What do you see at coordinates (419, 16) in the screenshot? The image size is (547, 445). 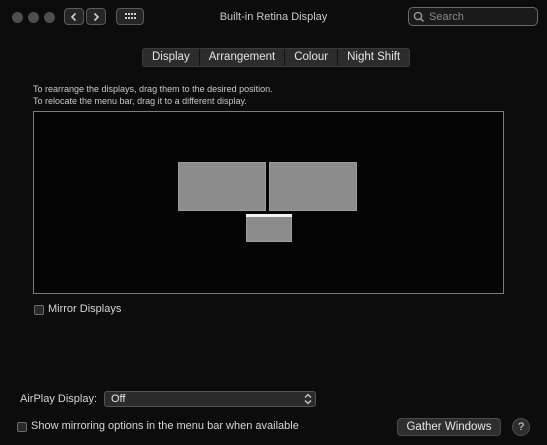 I see `search-icon` at bounding box center [419, 16].